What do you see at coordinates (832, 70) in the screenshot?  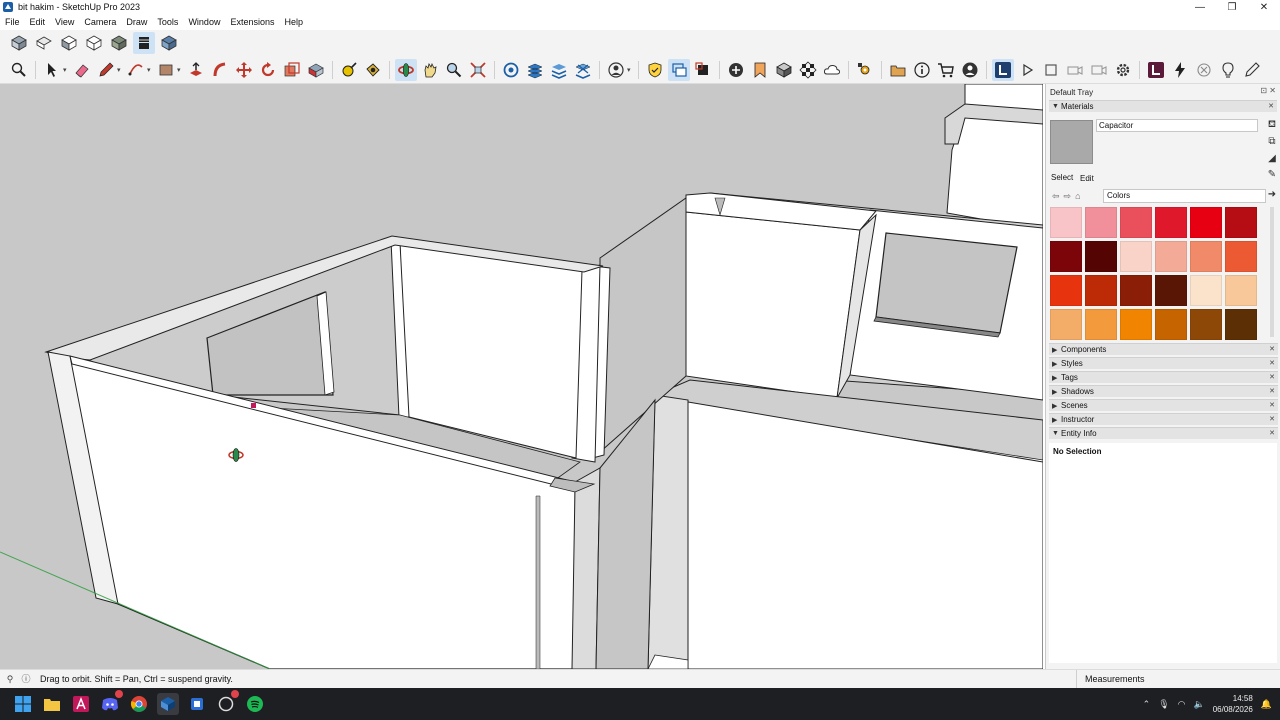 I see `ext-8-button` at bounding box center [832, 70].